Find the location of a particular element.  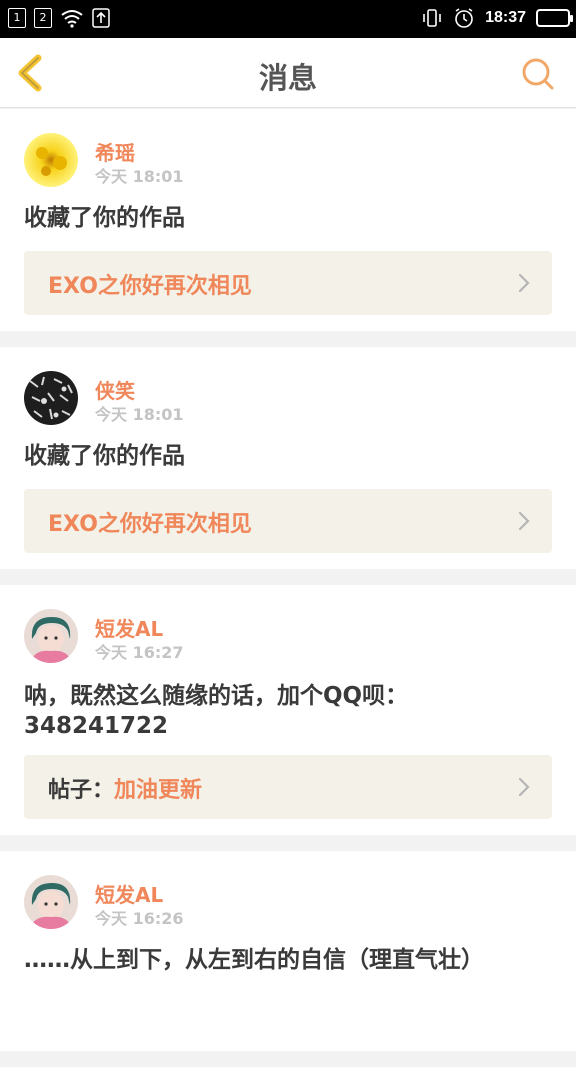

post-link-prefix: 帖子： is located at coordinates (81, 790).